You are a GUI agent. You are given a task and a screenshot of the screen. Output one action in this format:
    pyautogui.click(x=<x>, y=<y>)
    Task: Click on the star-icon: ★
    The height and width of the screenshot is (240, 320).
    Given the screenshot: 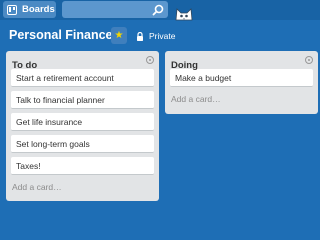 What is the action you would take?
    pyautogui.click(x=119, y=35)
    